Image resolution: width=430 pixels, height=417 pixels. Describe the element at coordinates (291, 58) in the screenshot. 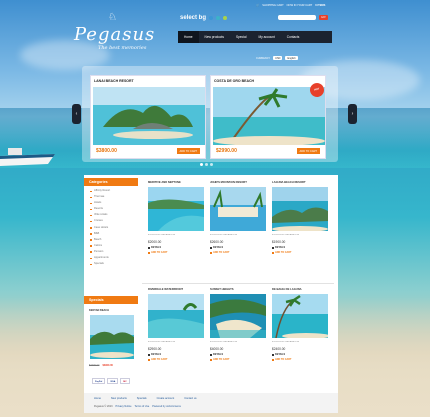

I see `language-select: English` at that location.